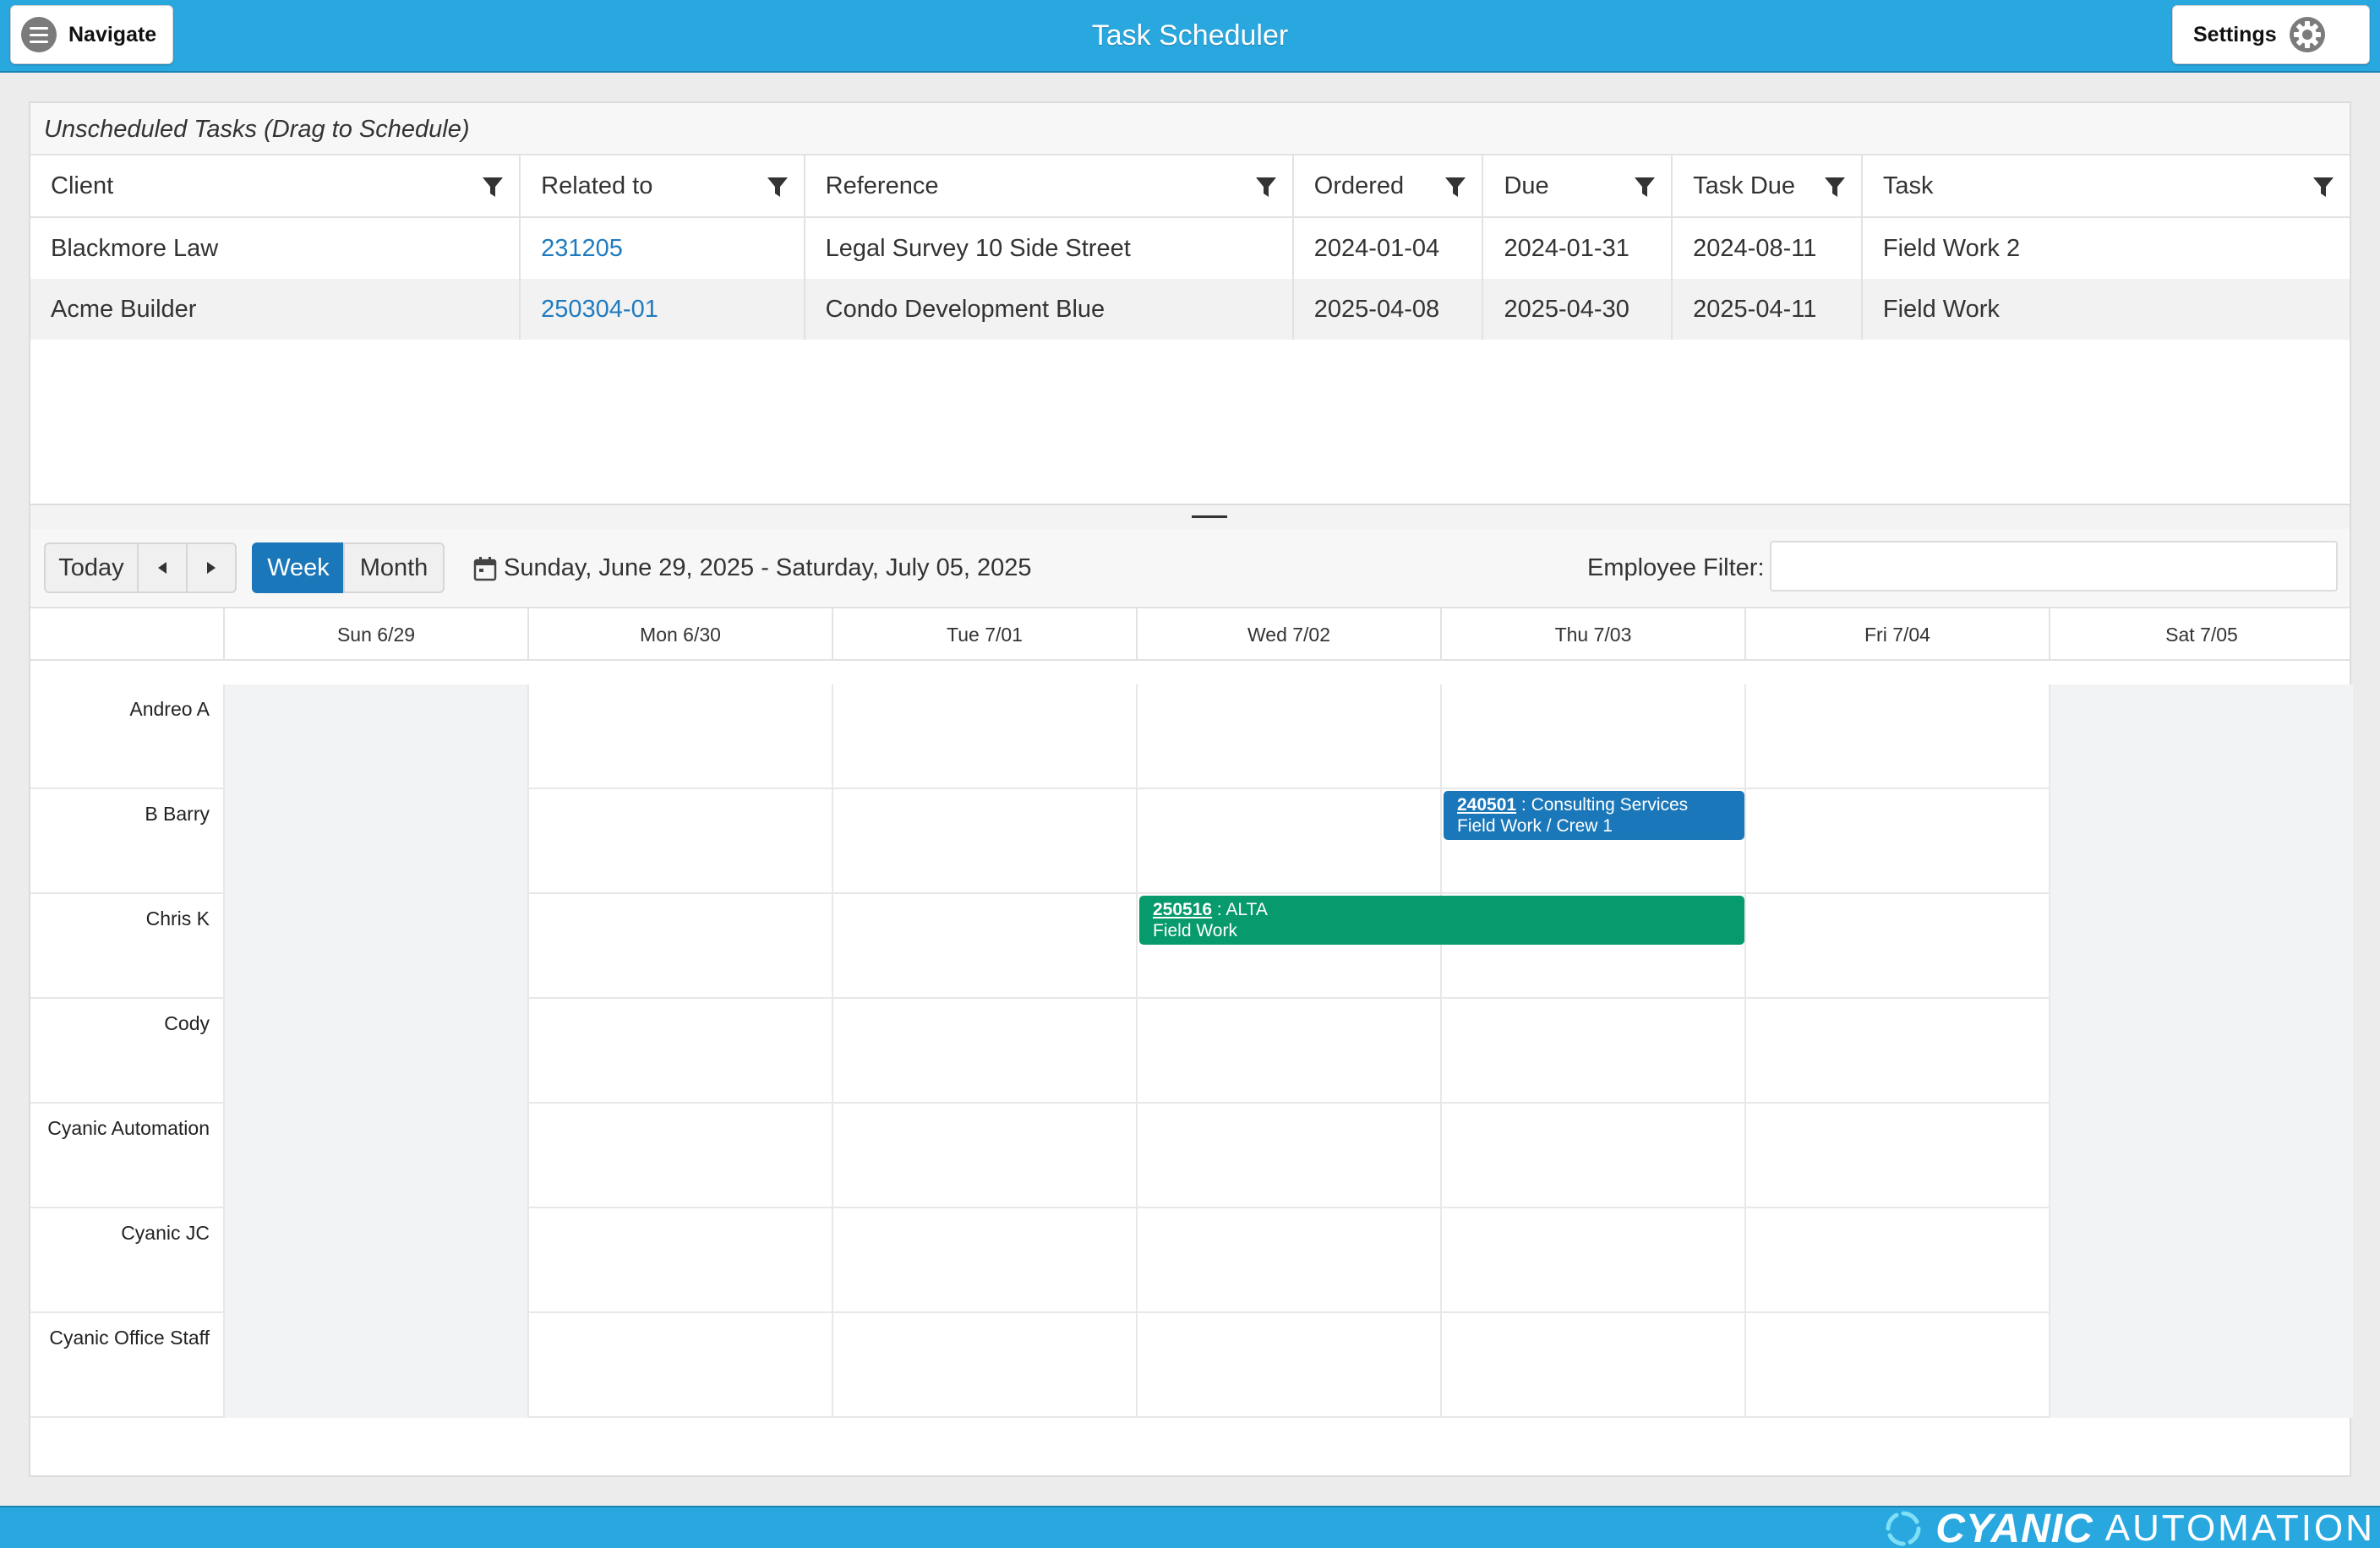  What do you see at coordinates (2106, 185) in the screenshot?
I see `column-header: Task` at bounding box center [2106, 185].